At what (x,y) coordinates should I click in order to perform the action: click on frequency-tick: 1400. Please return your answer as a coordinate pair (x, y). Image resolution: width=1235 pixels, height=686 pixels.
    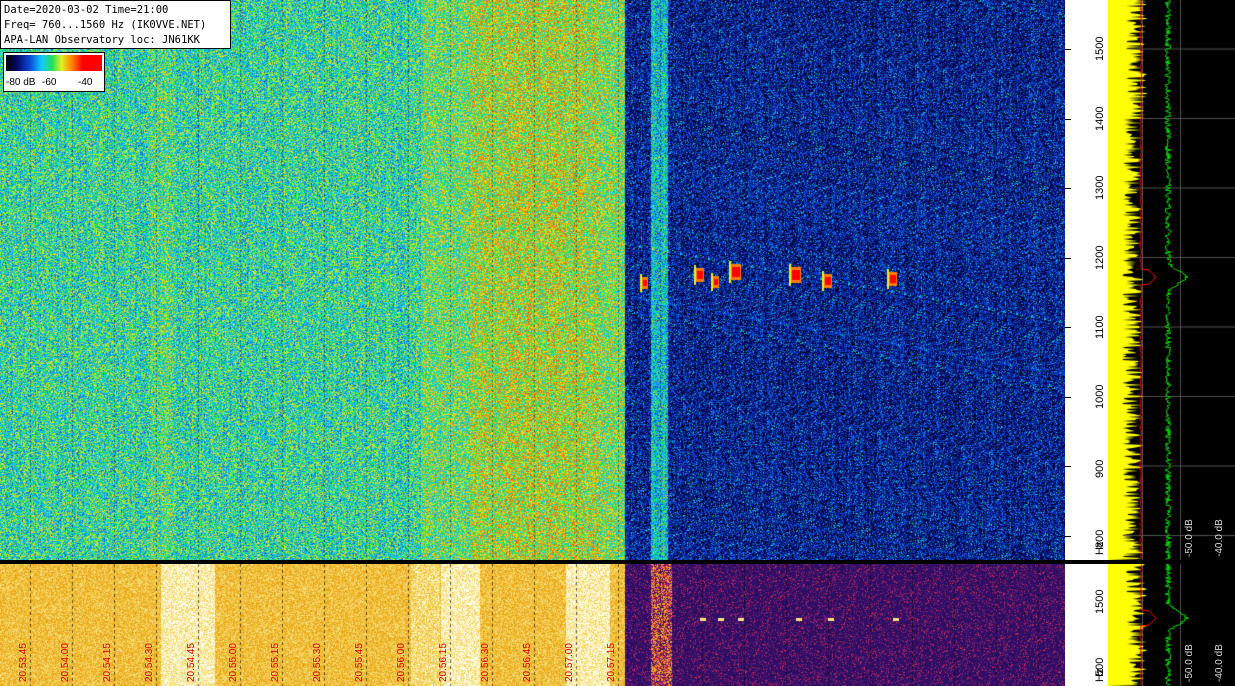
    Looking at the image, I should click on (1100, 118).